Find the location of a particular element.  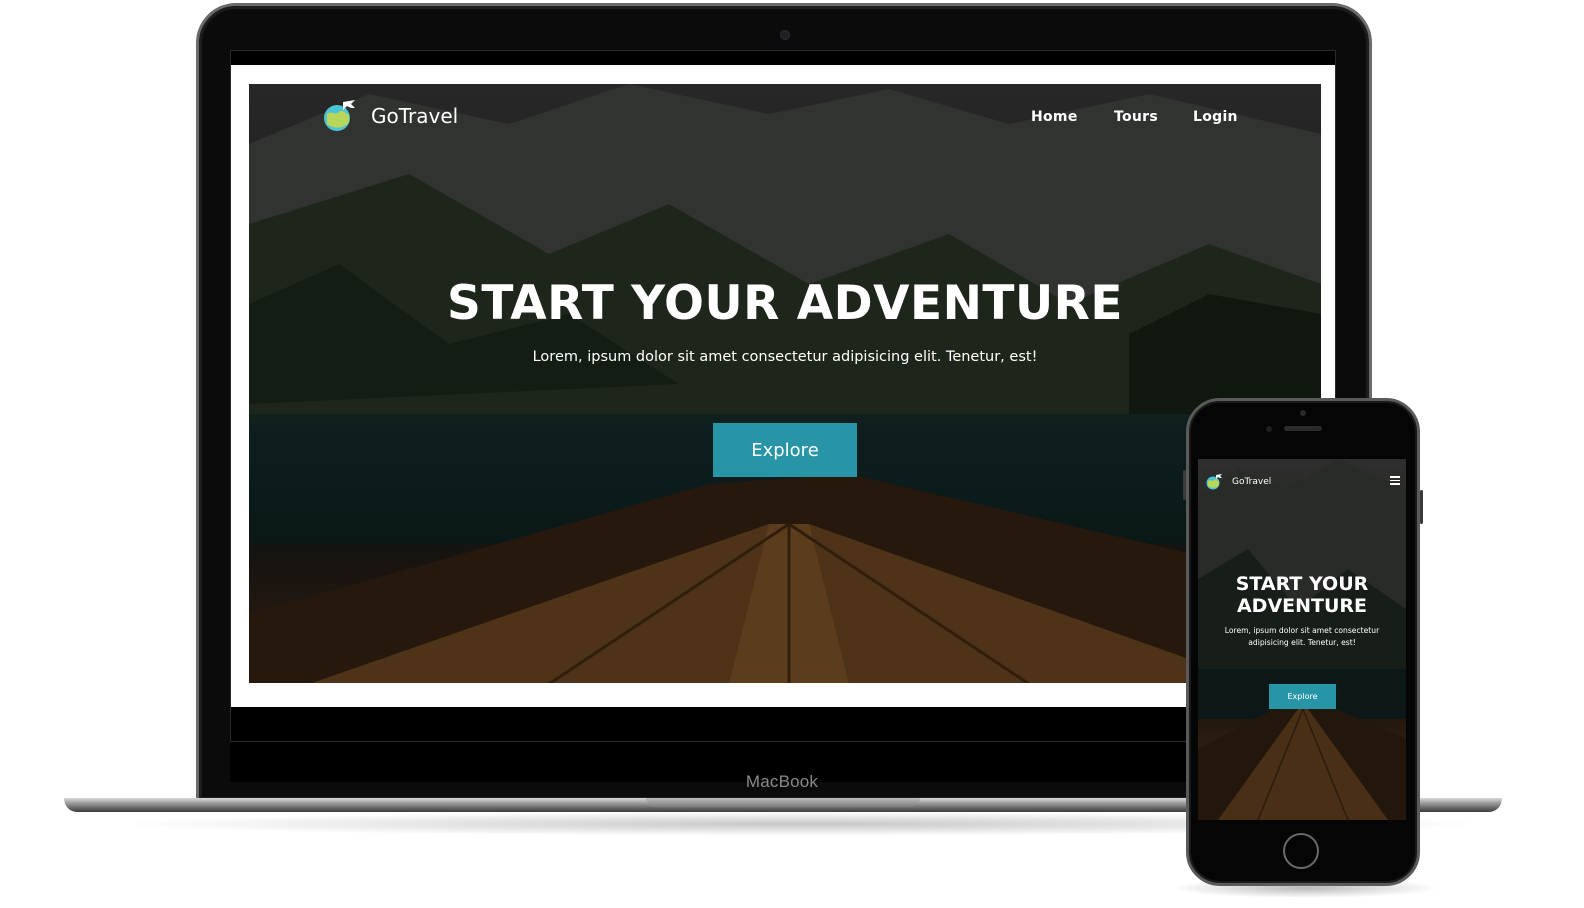

phone-hero-title: START YOUR ADVENTURE is located at coordinates (1302, 595).